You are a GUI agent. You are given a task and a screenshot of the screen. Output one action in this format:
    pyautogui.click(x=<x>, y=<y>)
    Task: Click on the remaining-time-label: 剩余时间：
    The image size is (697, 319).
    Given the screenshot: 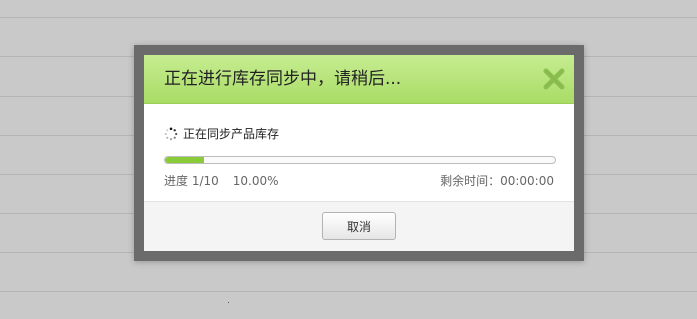 What is the action you would take?
    pyautogui.click(x=470, y=181)
    